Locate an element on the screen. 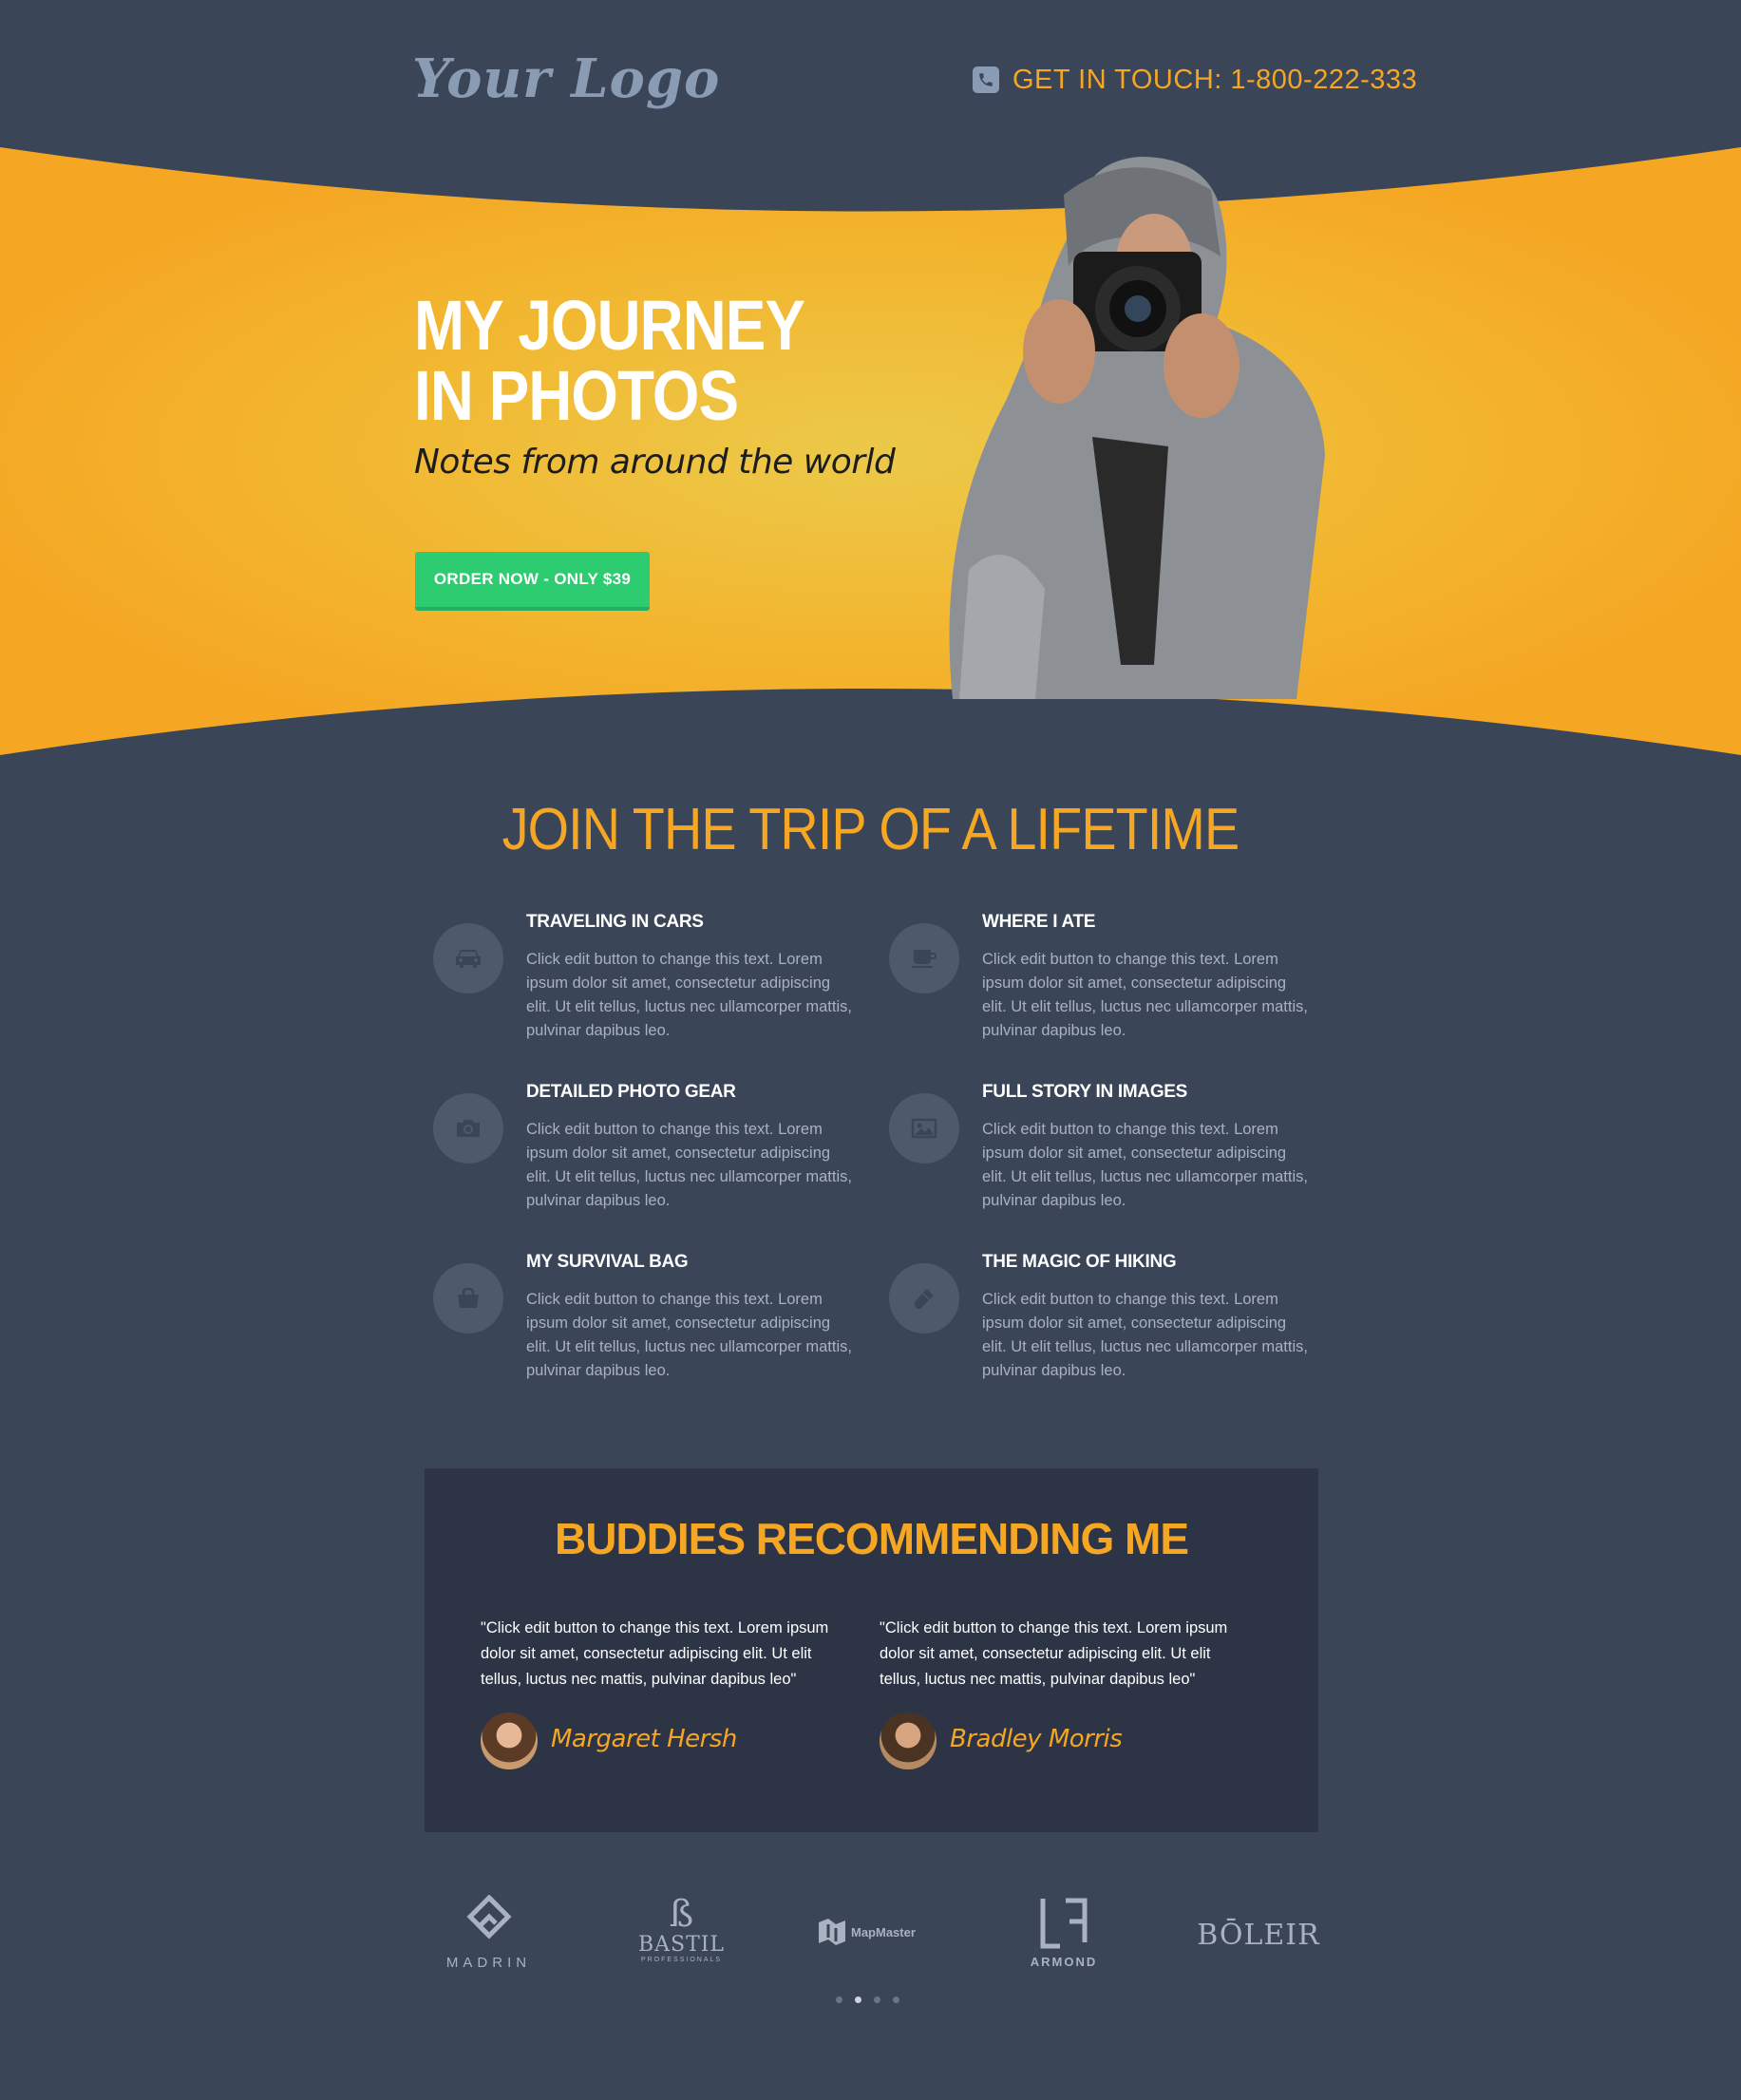  testimonial-author: Margaret Hersh is located at coordinates (644, 1739).